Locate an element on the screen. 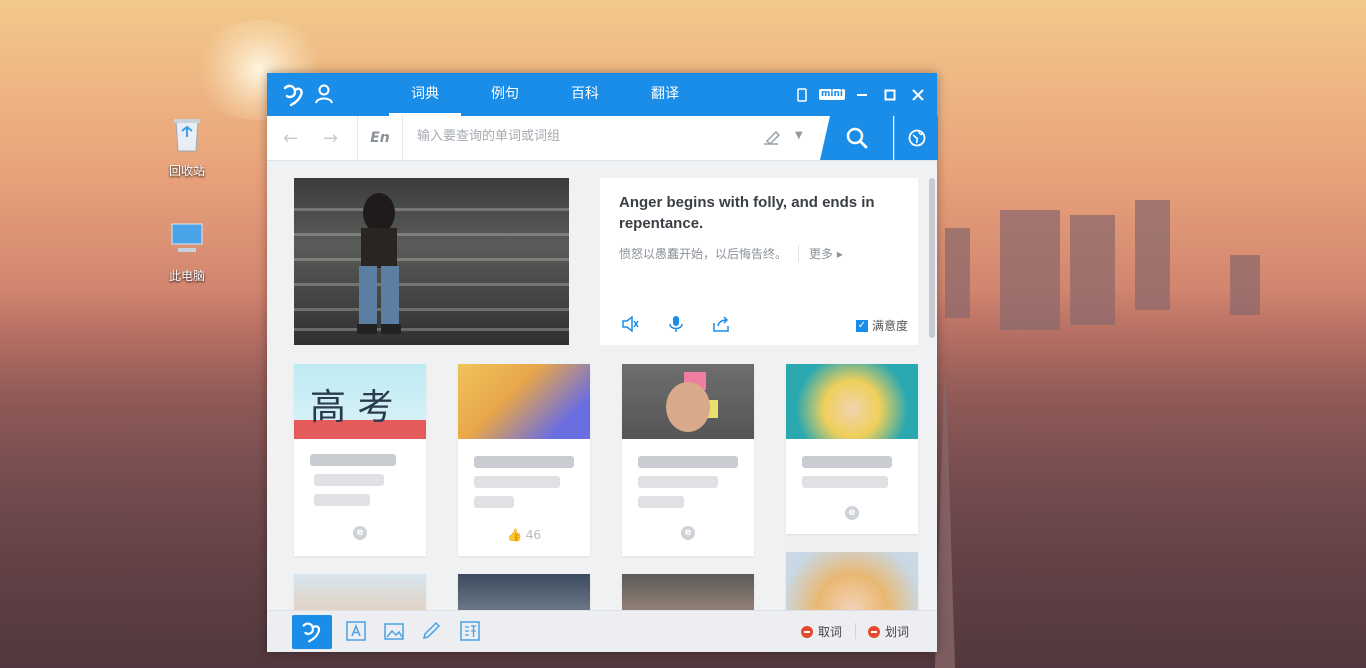  title-bar: 词典 例句 百科 翻译 mini is located at coordinates (602, 94).